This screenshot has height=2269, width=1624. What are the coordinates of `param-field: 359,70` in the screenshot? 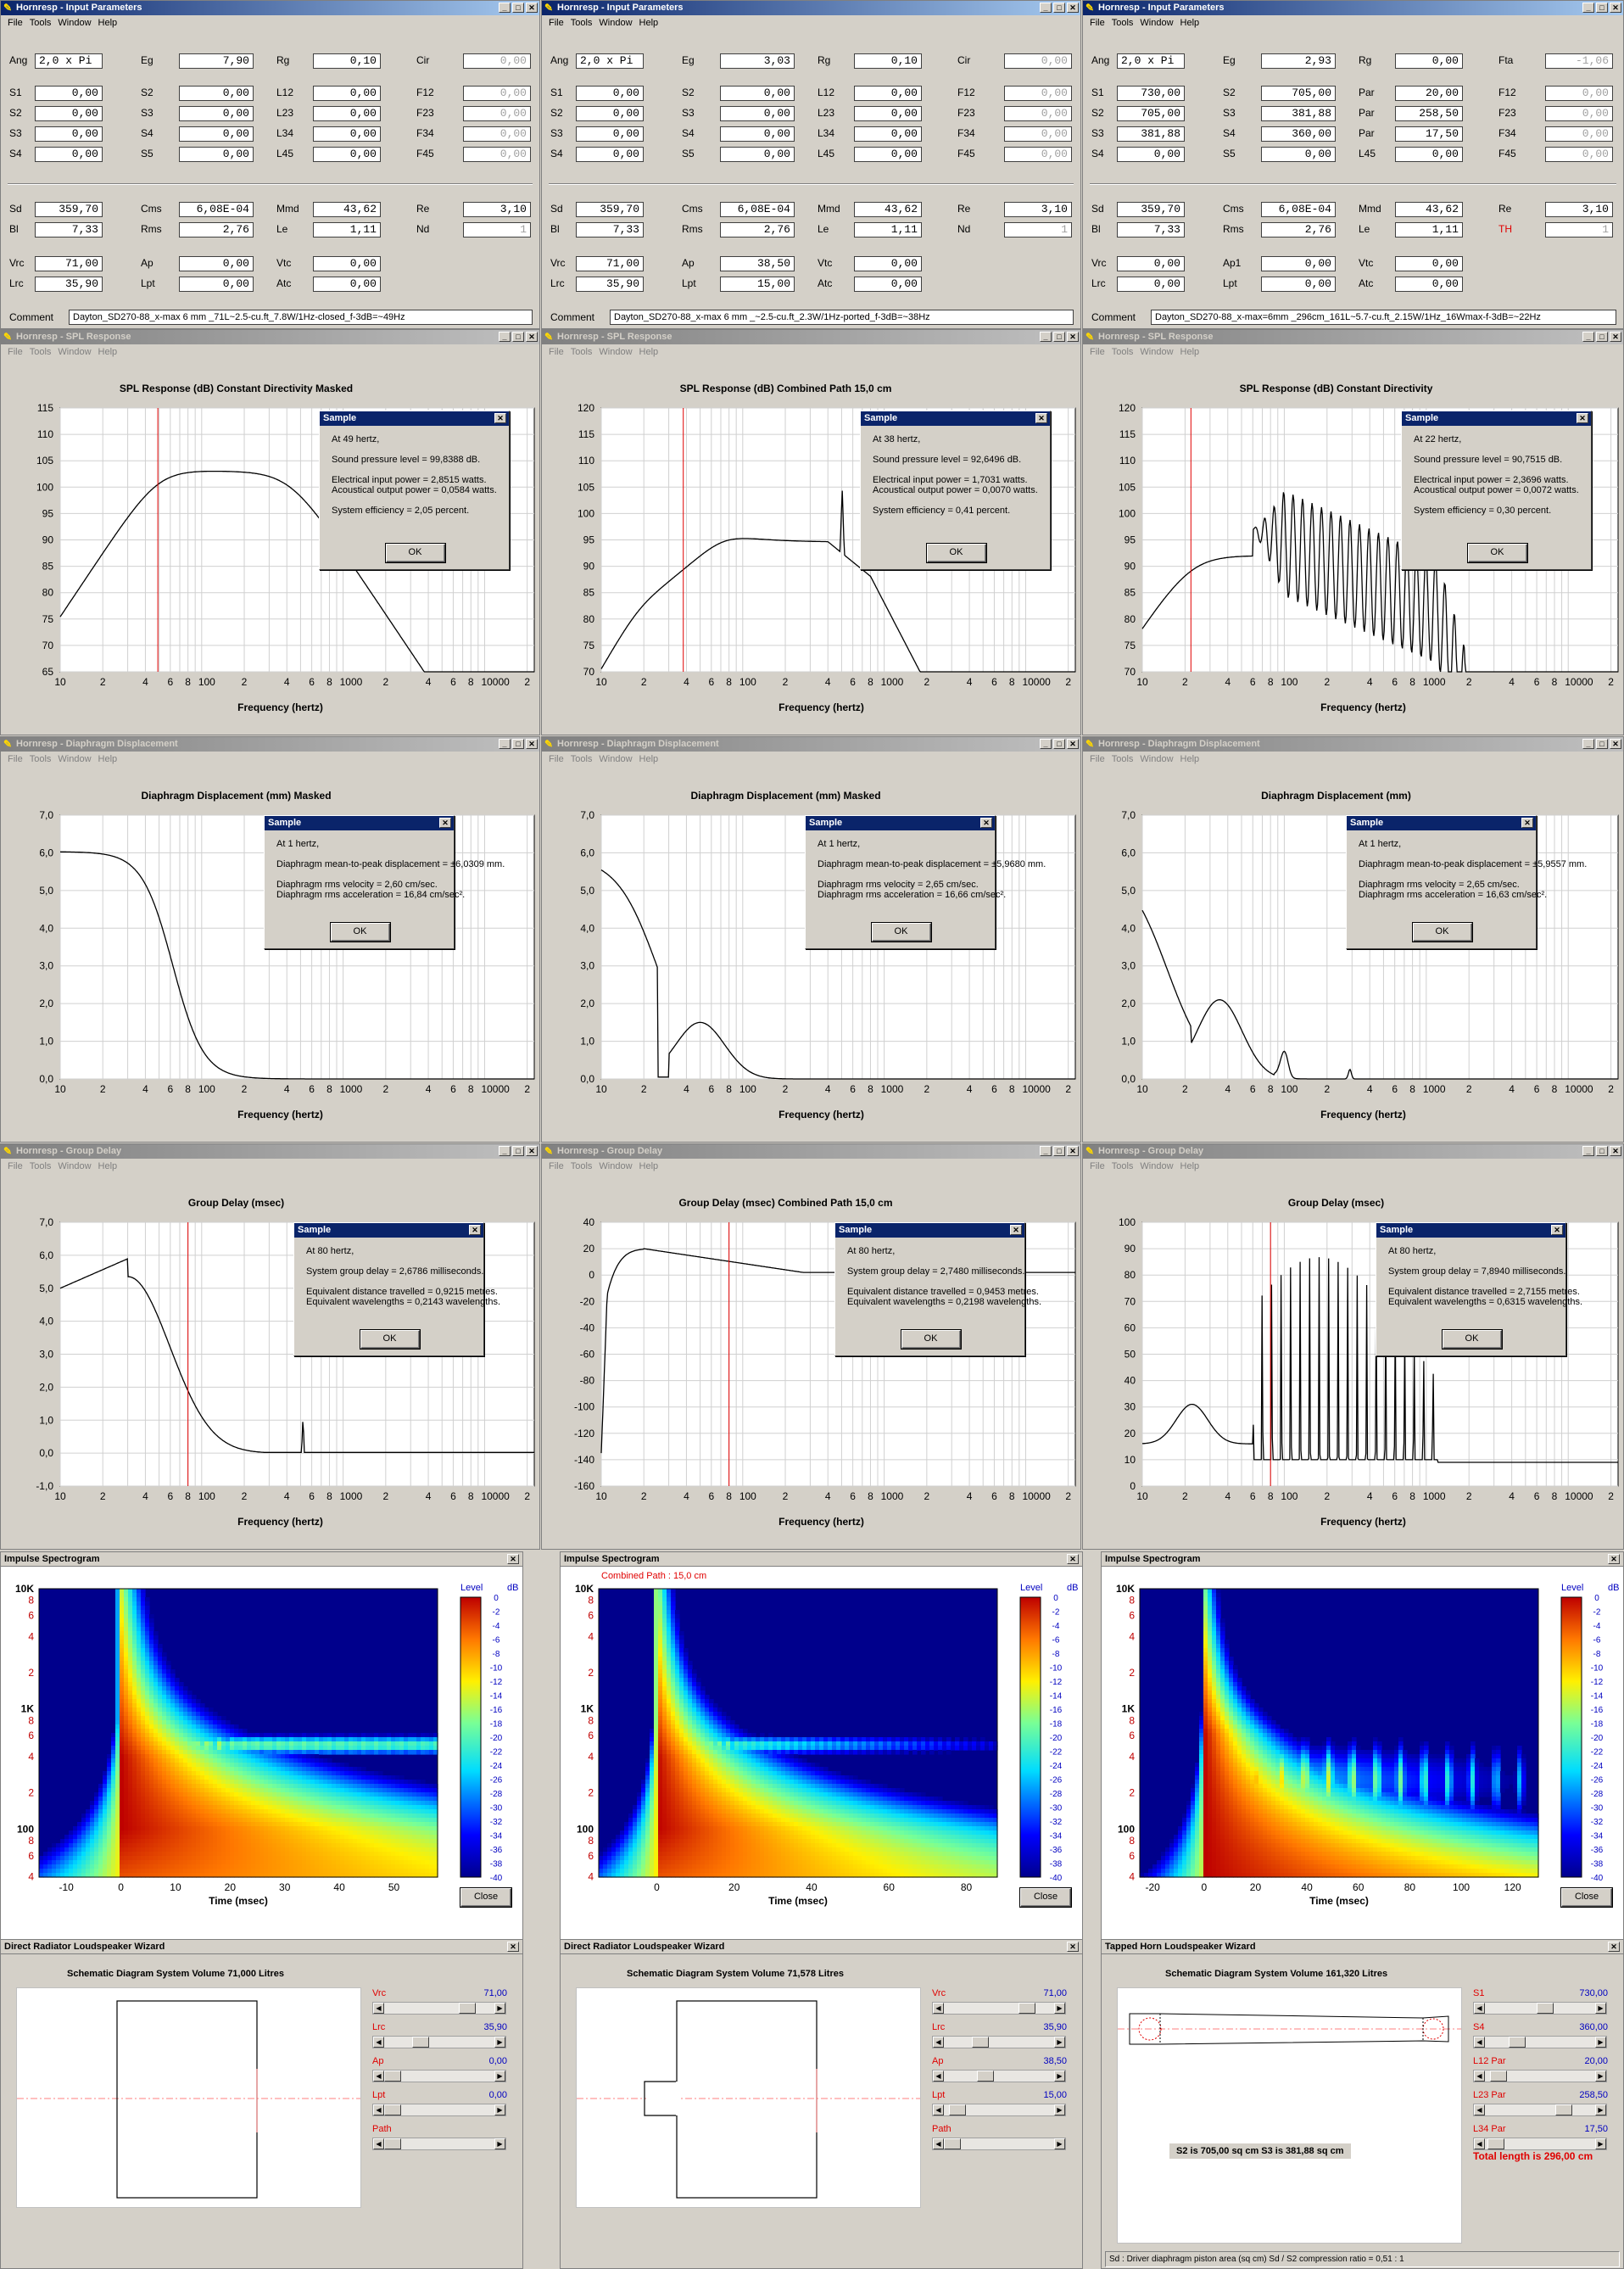 It's located at (1151, 209).